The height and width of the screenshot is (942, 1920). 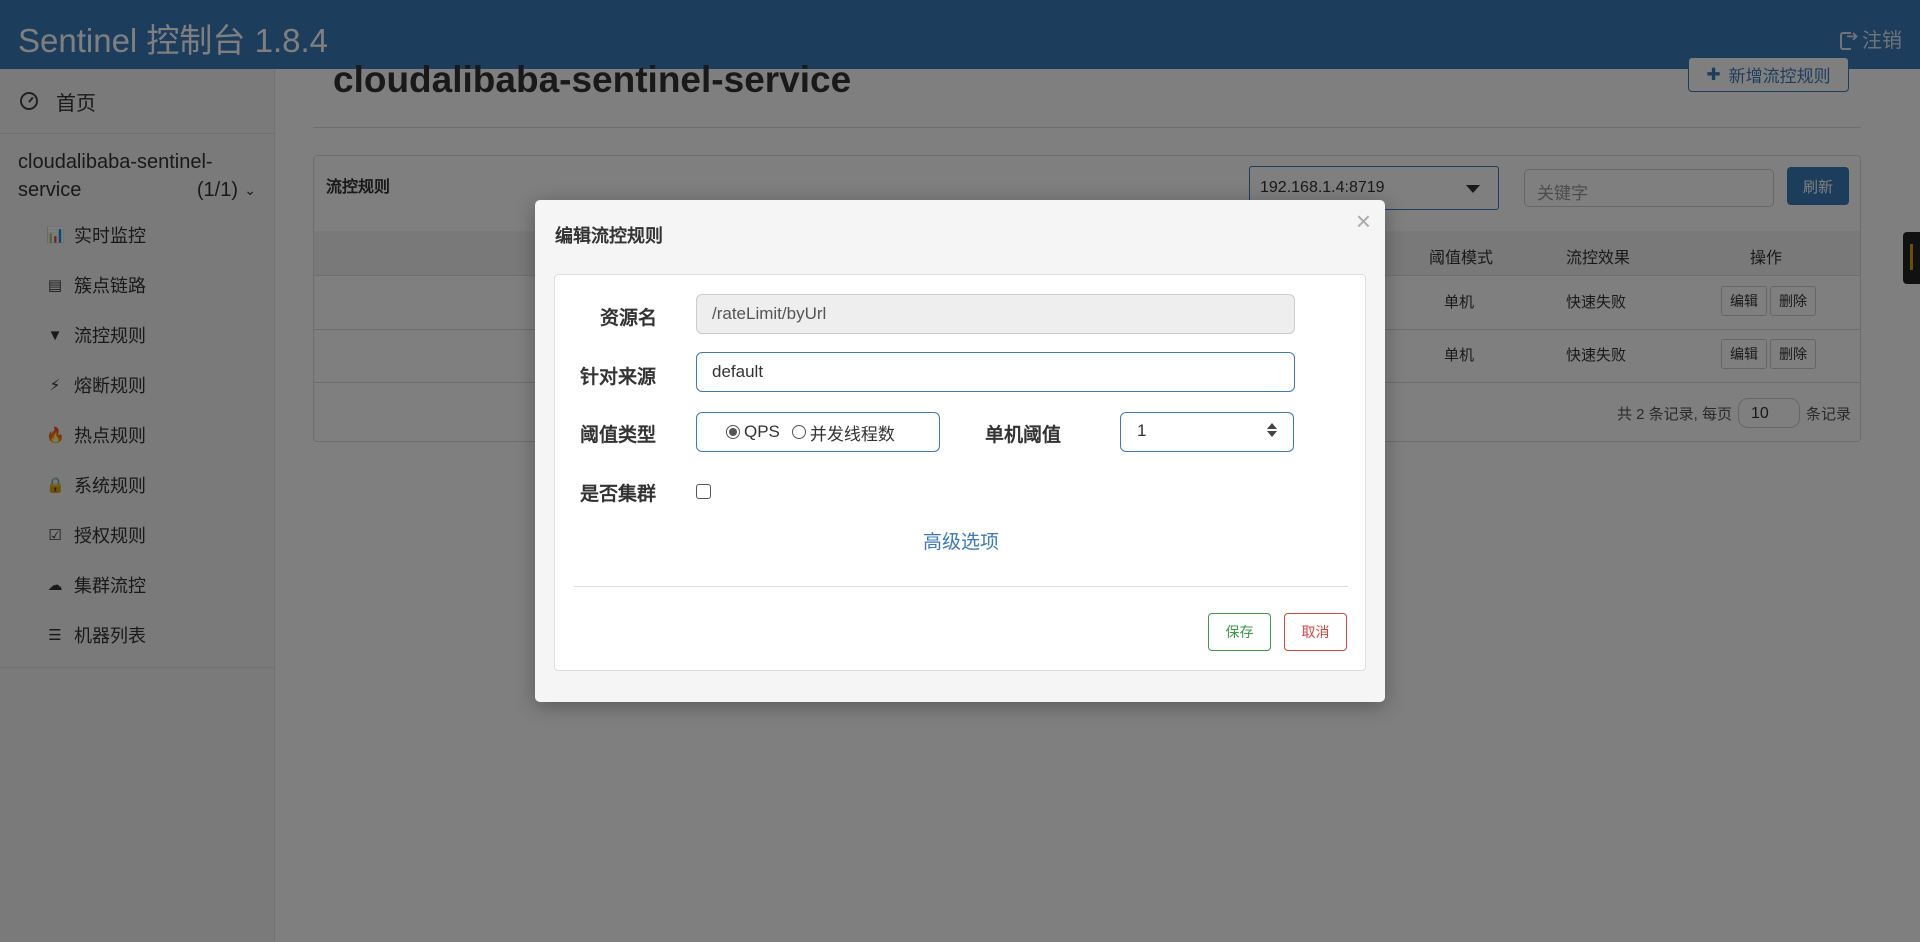 What do you see at coordinates (1363, 221) in the screenshot?
I see `close-icon: ×` at bounding box center [1363, 221].